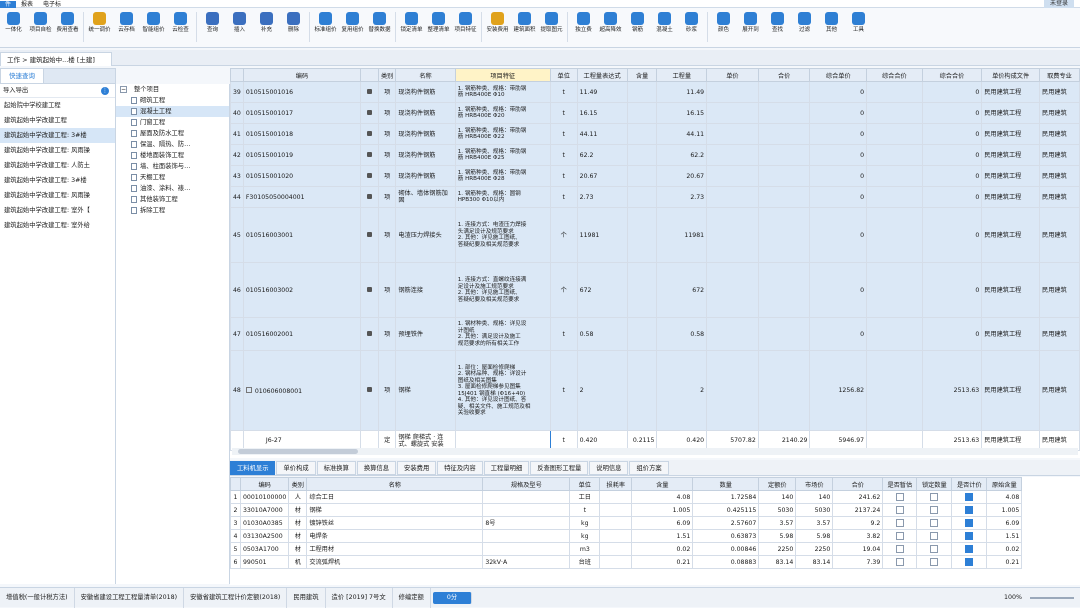  I want to click on cell: 47, so click(237, 334).